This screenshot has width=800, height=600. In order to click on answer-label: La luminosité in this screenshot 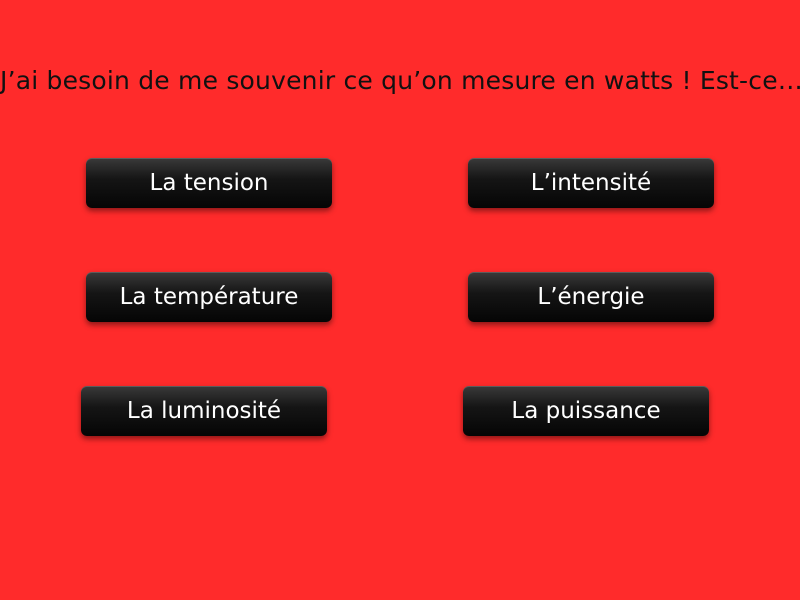, I will do `click(204, 411)`.